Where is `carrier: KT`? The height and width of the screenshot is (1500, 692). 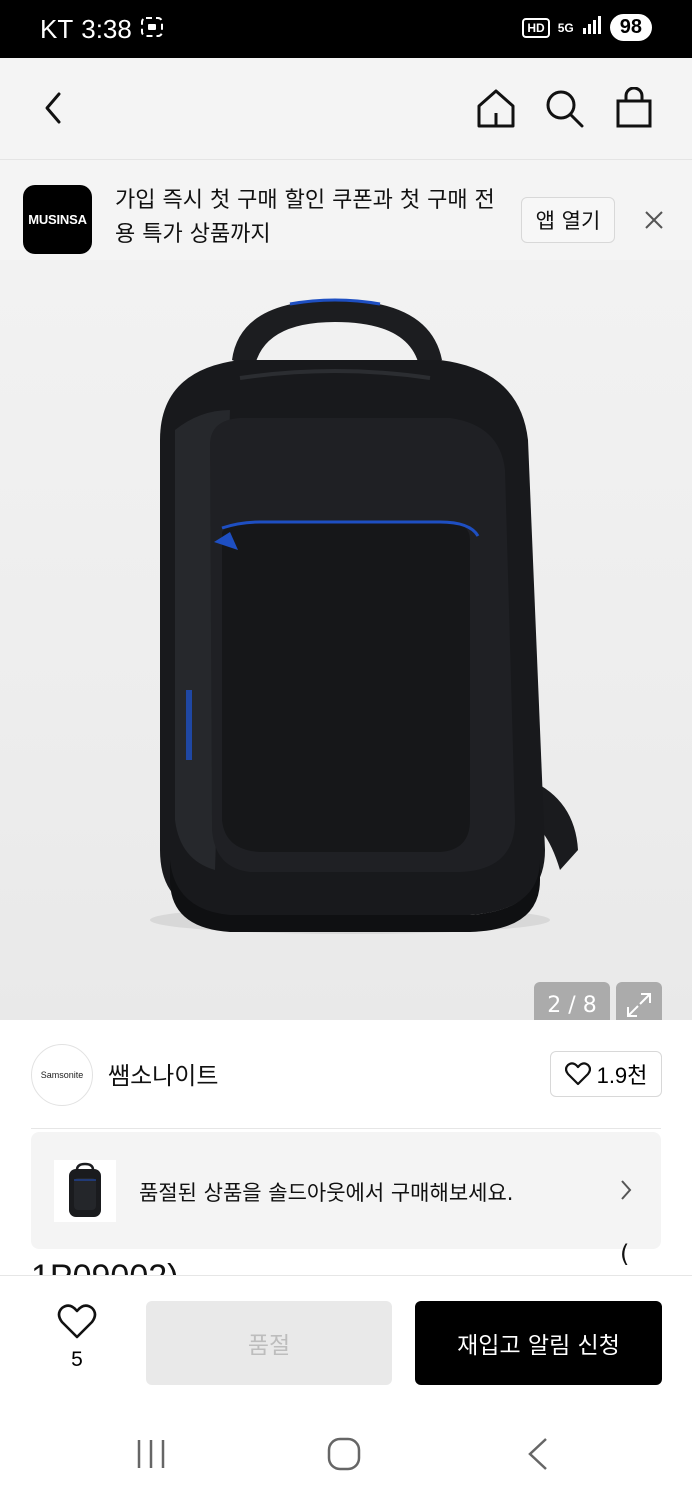 carrier: KT is located at coordinates (57, 29).